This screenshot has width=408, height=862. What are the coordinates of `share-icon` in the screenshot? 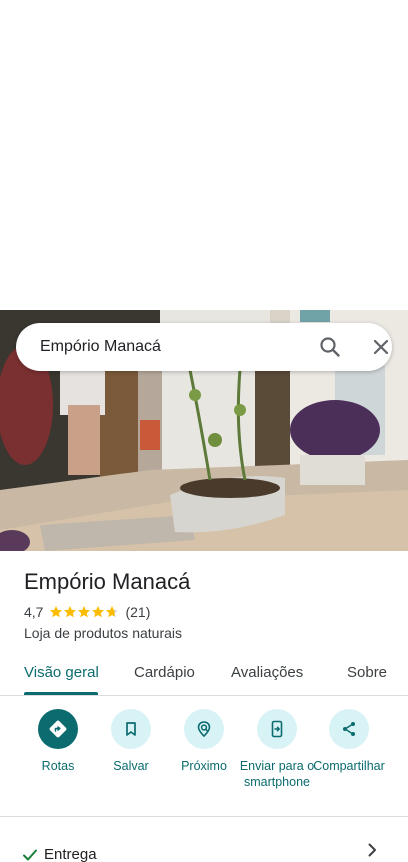 It's located at (349, 729).